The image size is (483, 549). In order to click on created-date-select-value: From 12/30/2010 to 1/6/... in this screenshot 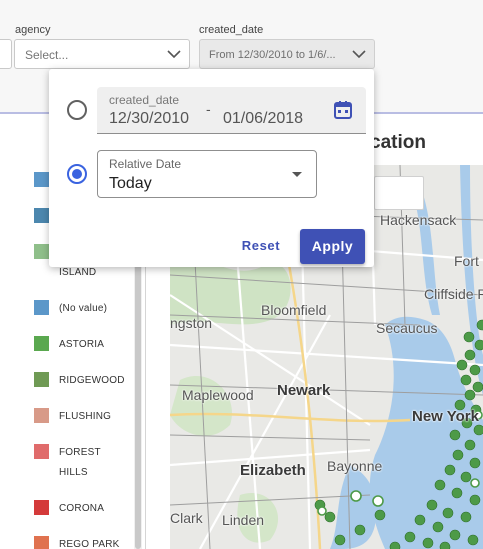, I will do `click(272, 55)`.